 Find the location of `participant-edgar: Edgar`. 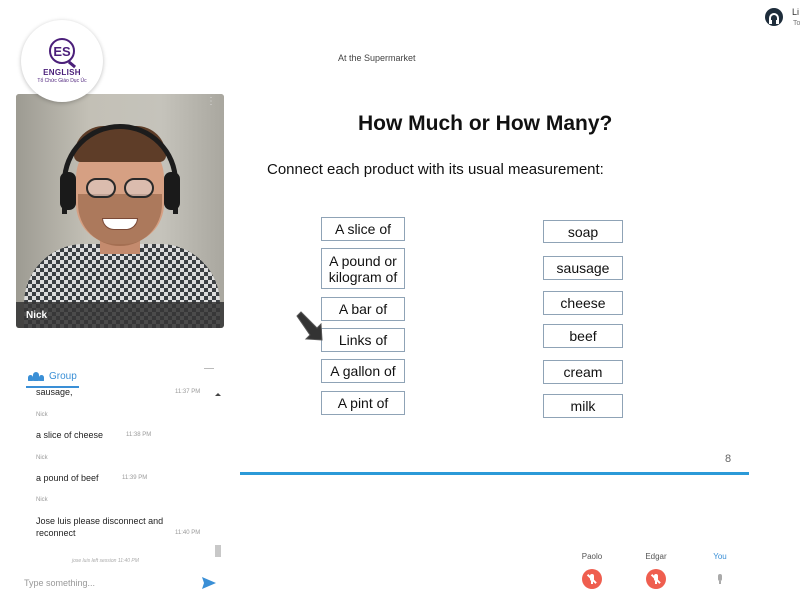

participant-edgar: Edgar is located at coordinates (656, 570).